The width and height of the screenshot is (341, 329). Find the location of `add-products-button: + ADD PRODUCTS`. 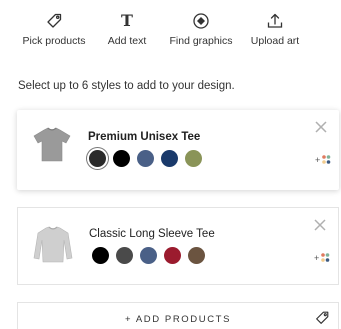

add-products-button: + ADD PRODUCTS is located at coordinates (178, 315).